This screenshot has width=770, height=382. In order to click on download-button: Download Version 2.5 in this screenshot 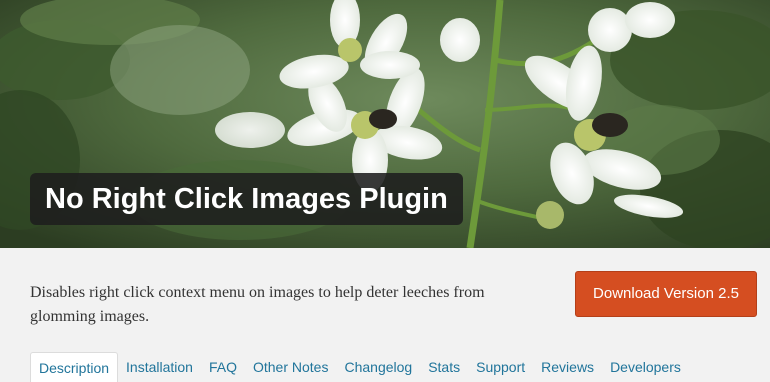, I will do `click(666, 294)`.